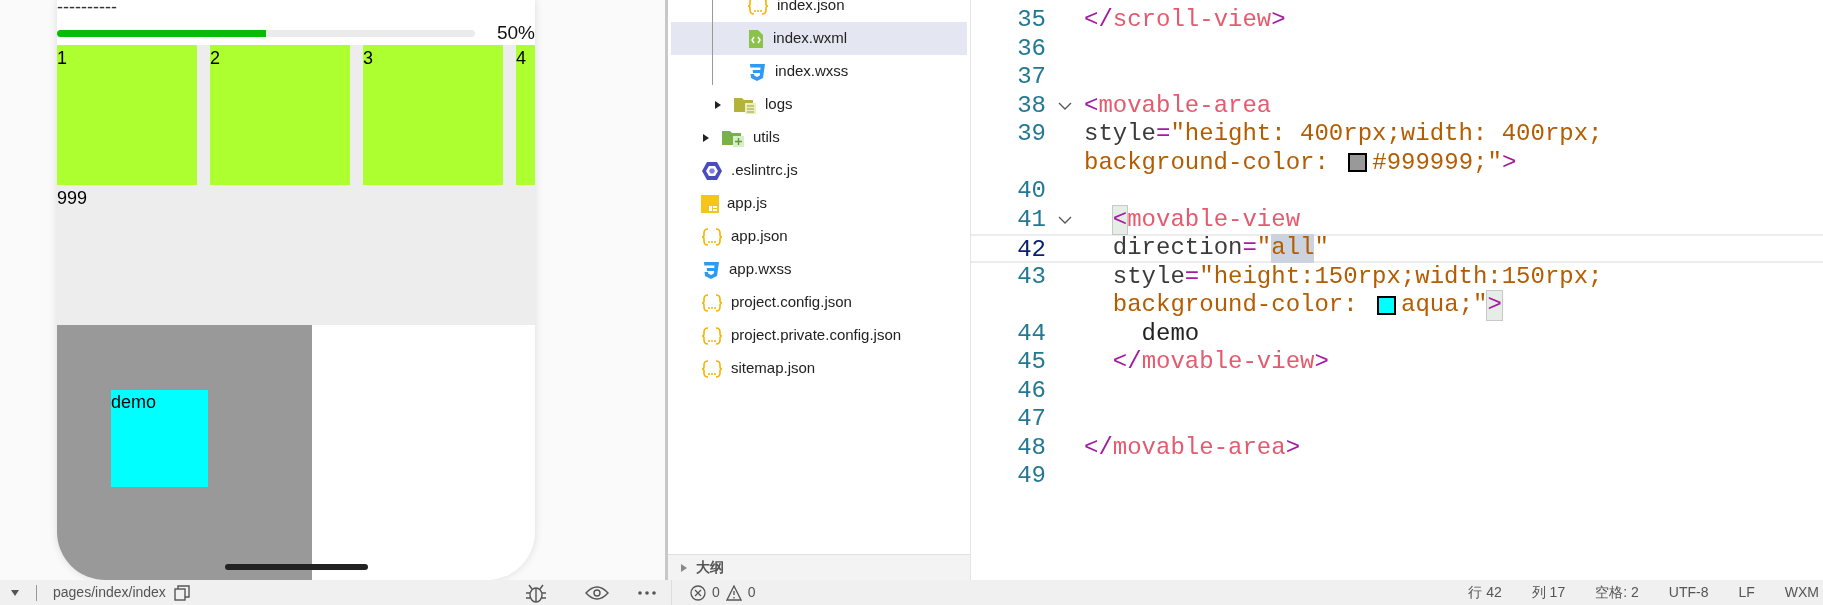 Image resolution: width=1823 pixels, height=605 pixels. I want to click on code-file-icon, so click(756, 38).